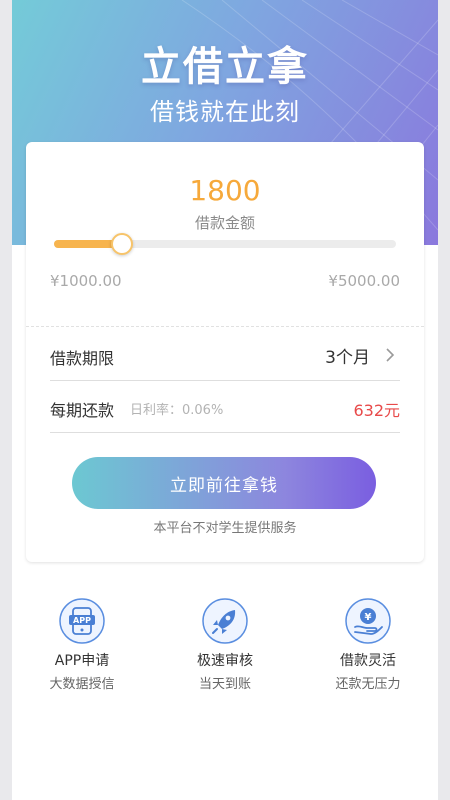 The width and height of the screenshot is (450, 800). What do you see at coordinates (225, 528) in the screenshot?
I see `student-notice: 本平台不对学生提供服务` at bounding box center [225, 528].